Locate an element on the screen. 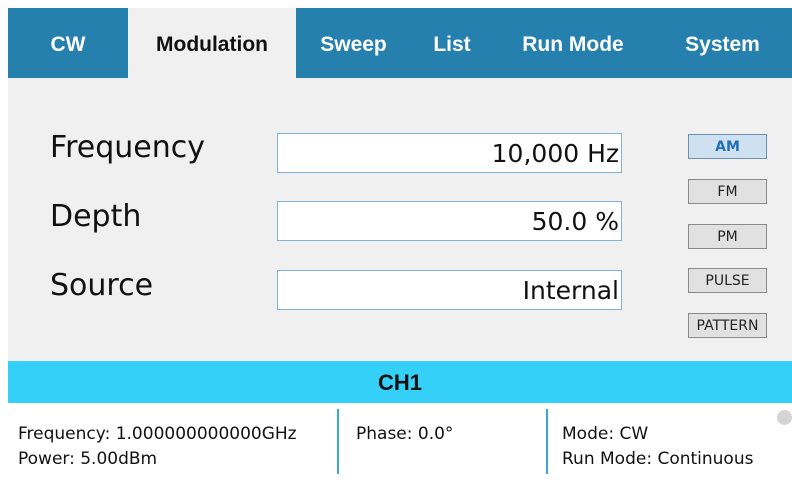 Image resolution: width=792 pixels, height=482 pixels. tab-bar: CW Modulation Sweep List Run Mode System is located at coordinates (400, 43).